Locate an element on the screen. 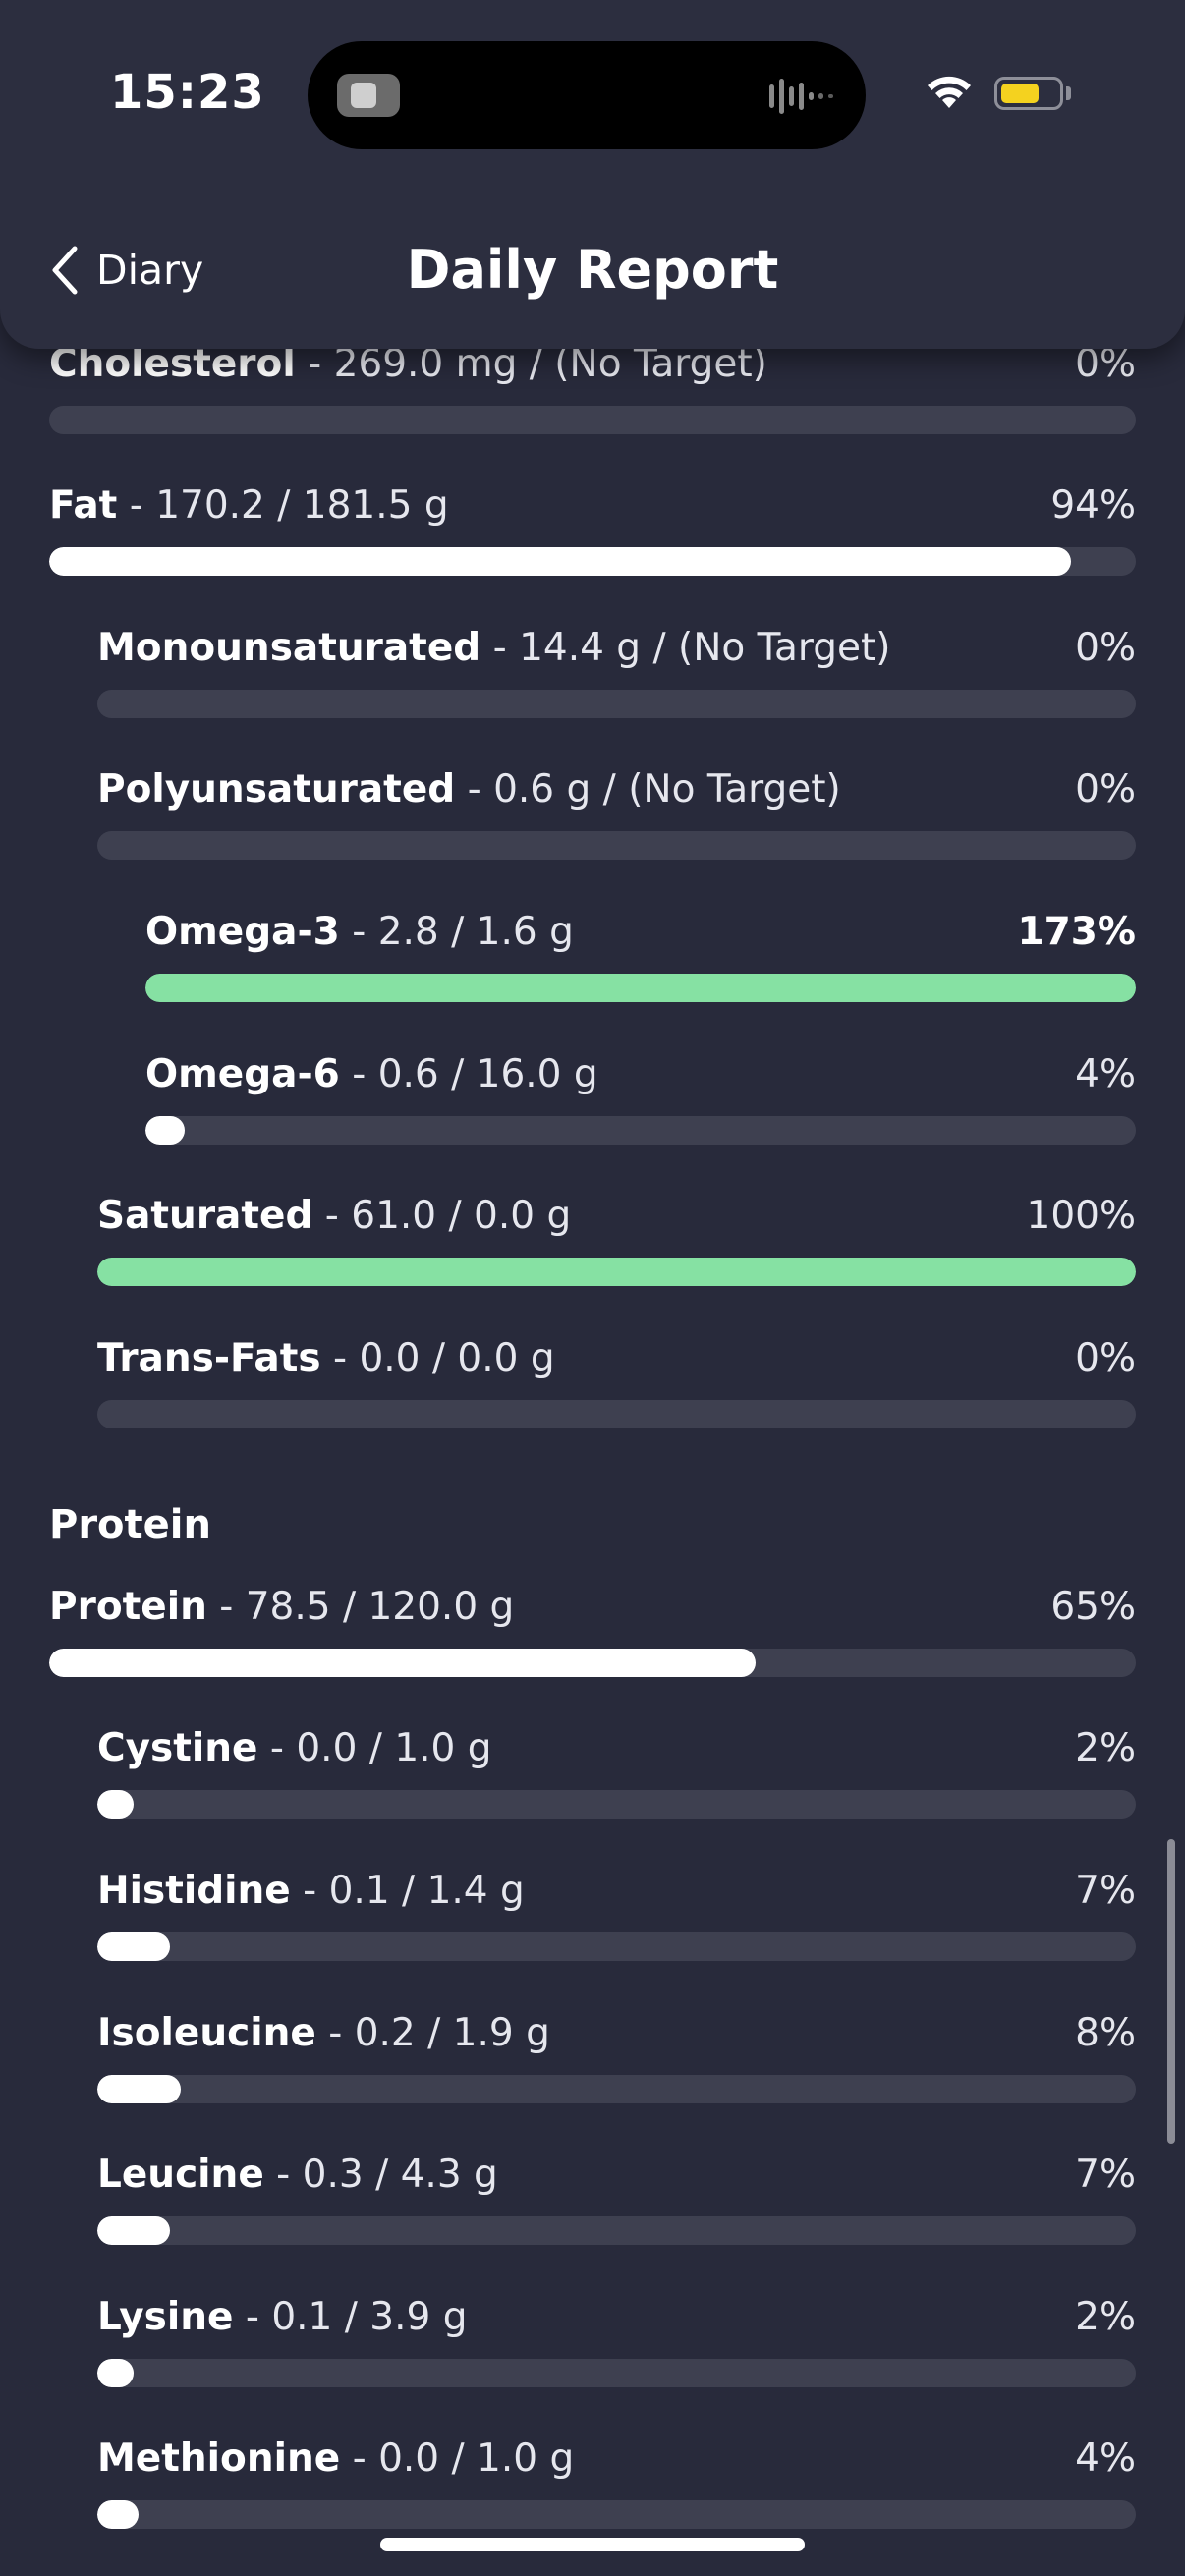 The height and width of the screenshot is (2576, 1185). page-title: Daily Report is located at coordinates (592, 270).